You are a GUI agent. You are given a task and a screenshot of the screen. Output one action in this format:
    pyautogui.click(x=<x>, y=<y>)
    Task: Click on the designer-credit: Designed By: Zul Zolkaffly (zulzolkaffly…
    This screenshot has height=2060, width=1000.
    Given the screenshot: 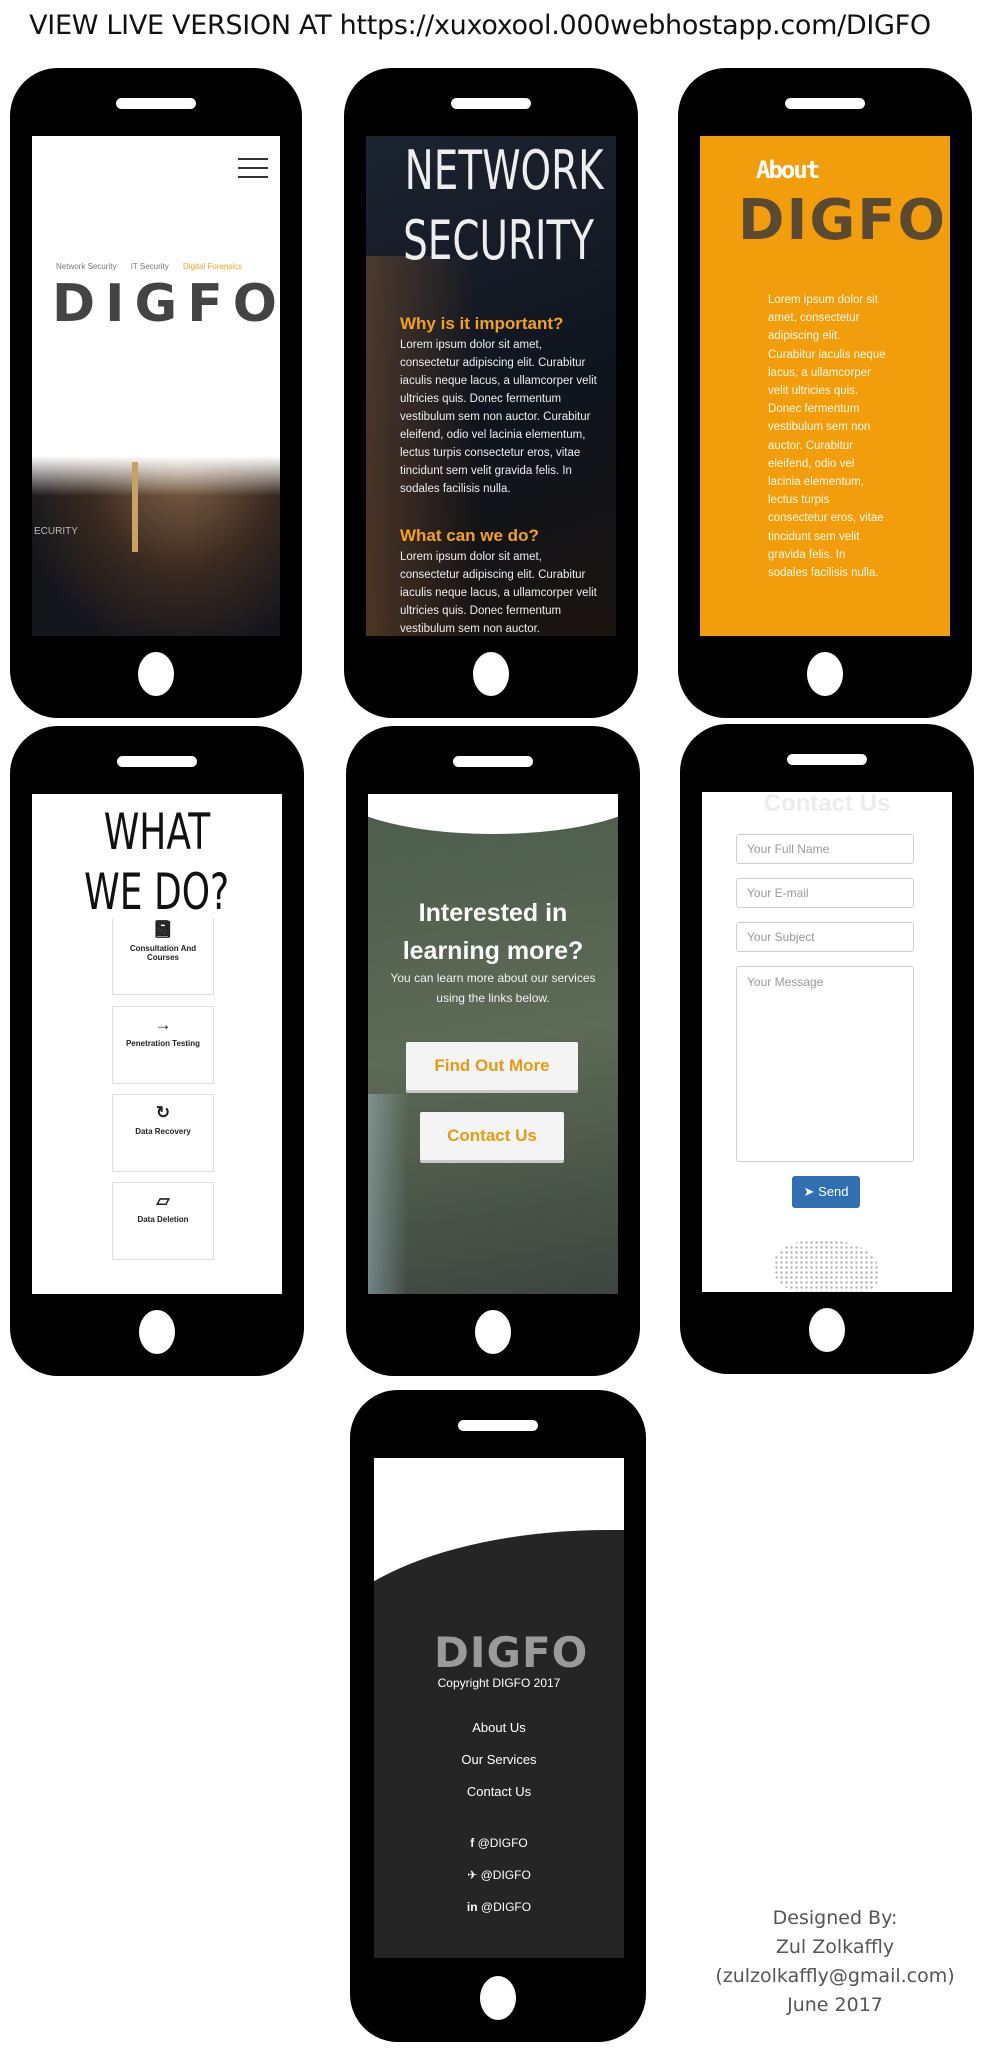 What is the action you would take?
    pyautogui.click(x=835, y=1962)
    